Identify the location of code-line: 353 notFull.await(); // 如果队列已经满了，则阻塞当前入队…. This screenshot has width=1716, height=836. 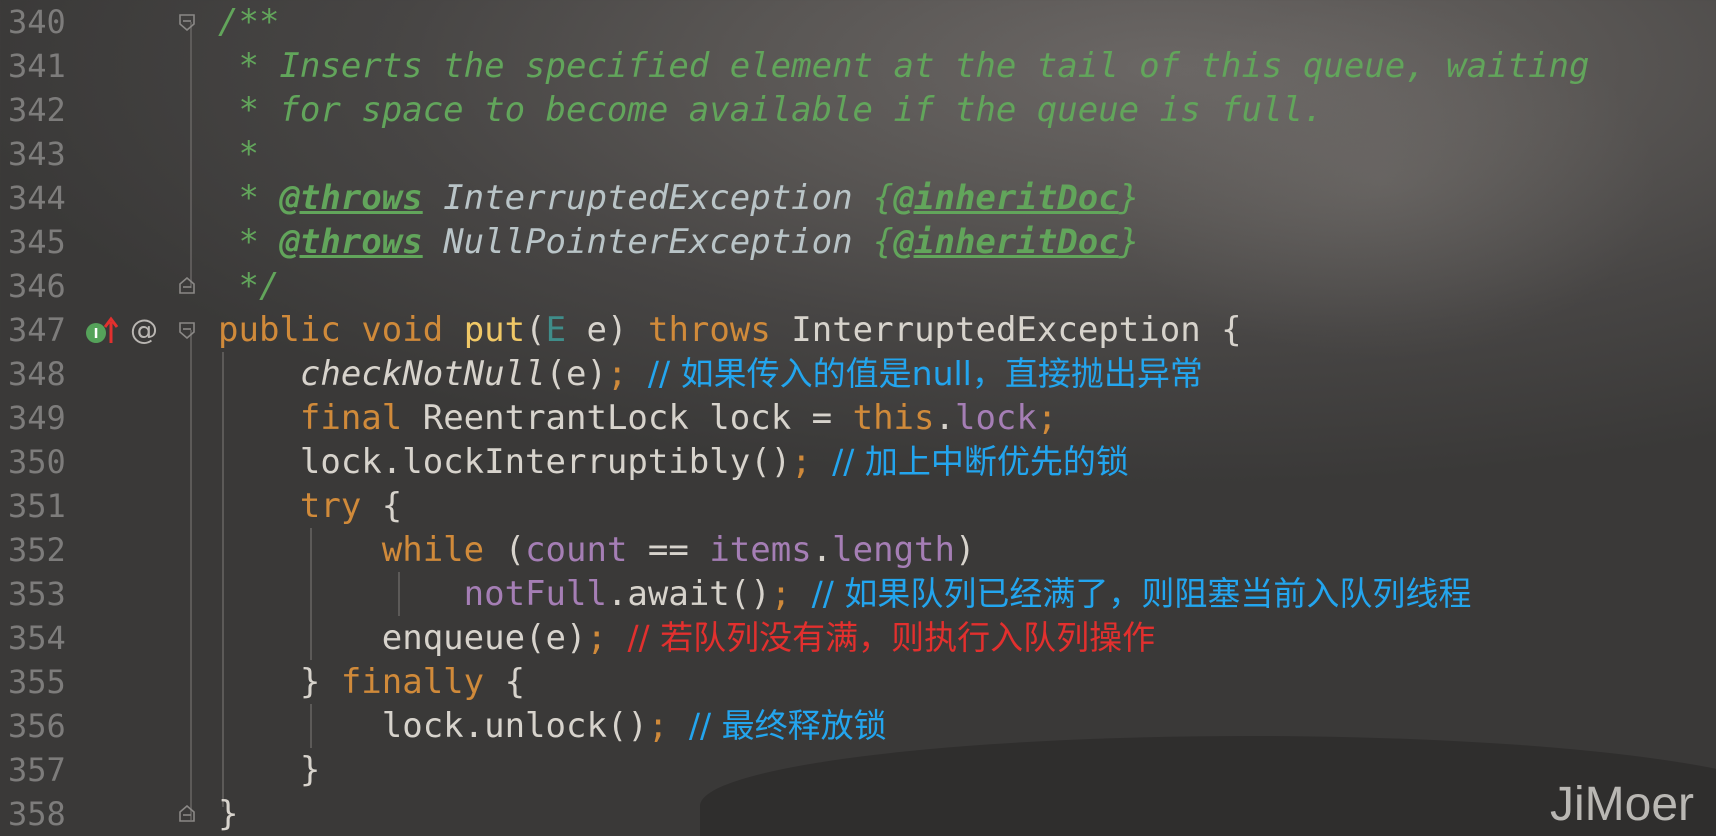
(858, 594).